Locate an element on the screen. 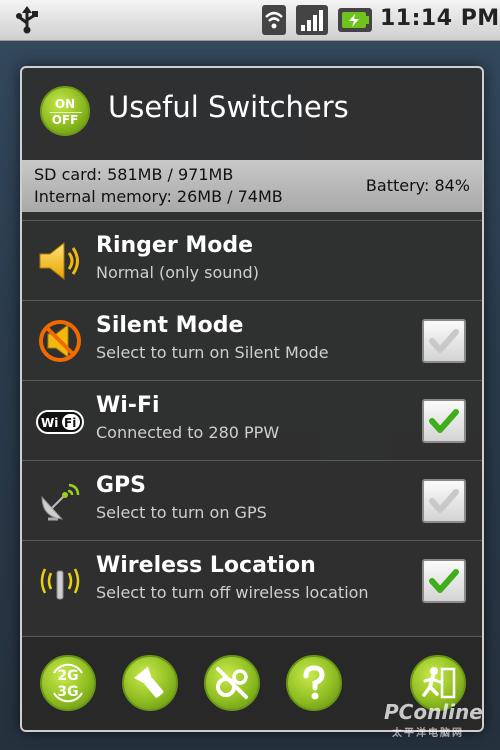 The width and height of the screenshot is (500, 750). wireless-location-checkbox is located at coordinates (444, 581).